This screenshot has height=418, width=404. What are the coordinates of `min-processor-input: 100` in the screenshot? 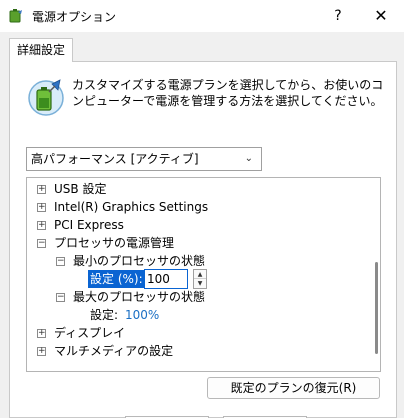 It's located at (166, 279).